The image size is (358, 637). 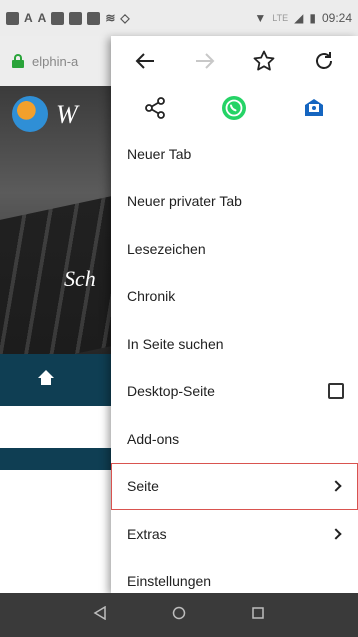 I want to click on arrow-right-icon, so click(x=205, y=61).